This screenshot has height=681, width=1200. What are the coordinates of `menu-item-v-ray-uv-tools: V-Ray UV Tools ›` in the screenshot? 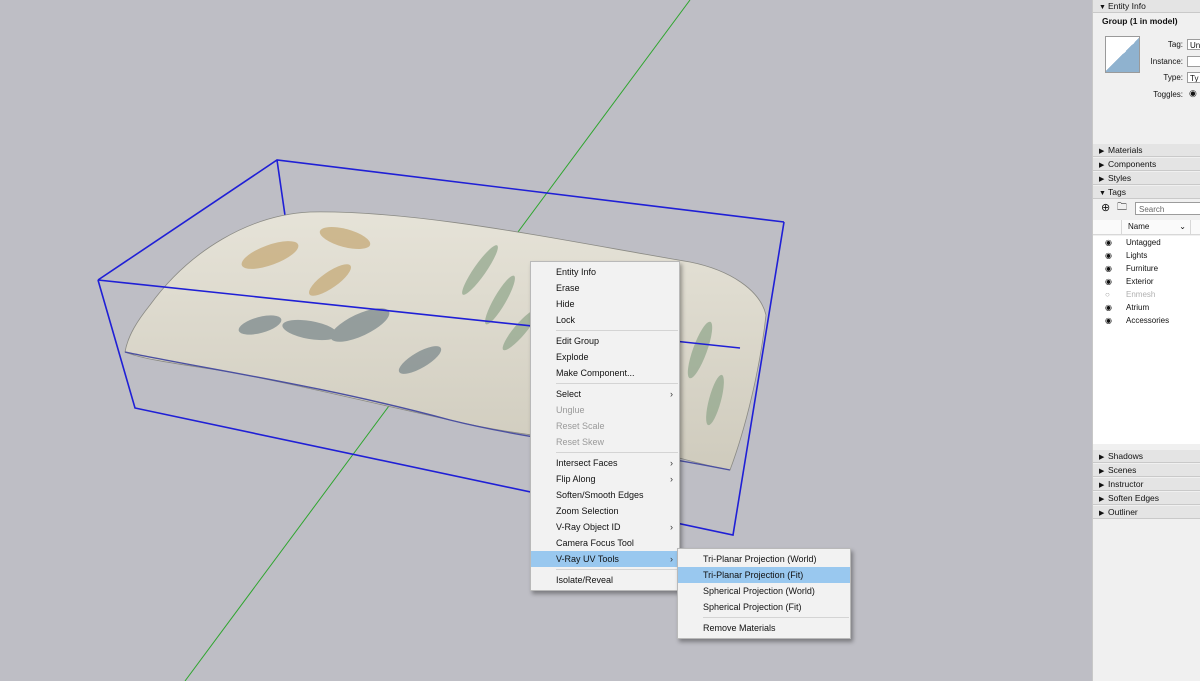 It's located at (605, 559).